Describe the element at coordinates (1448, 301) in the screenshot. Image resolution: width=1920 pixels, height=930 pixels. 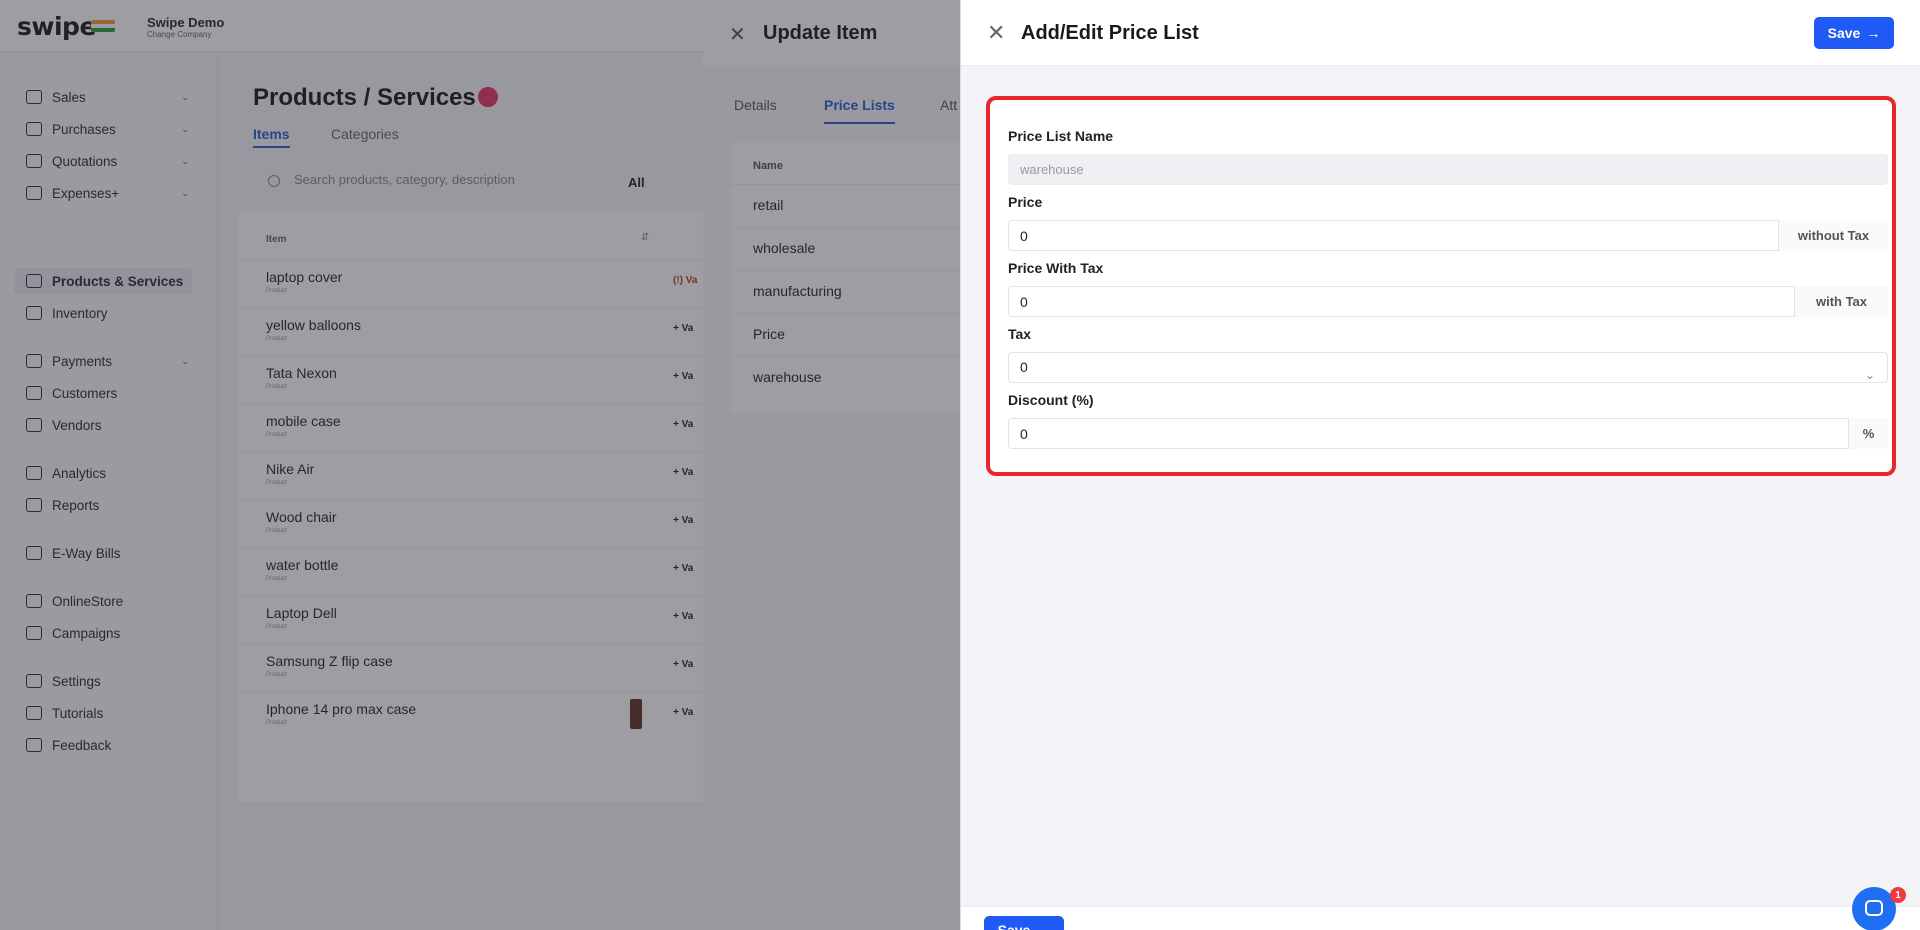
I see `price-with-tax-input` at that location.